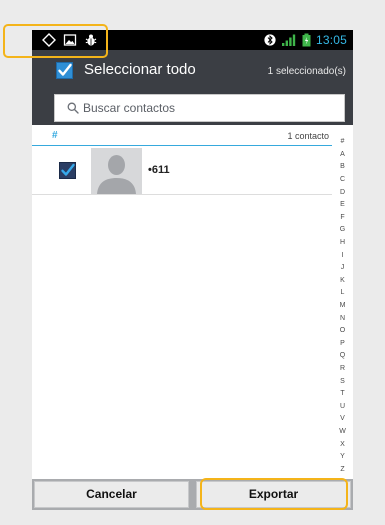  I want to click on index-letter: K, so click(342, 281).